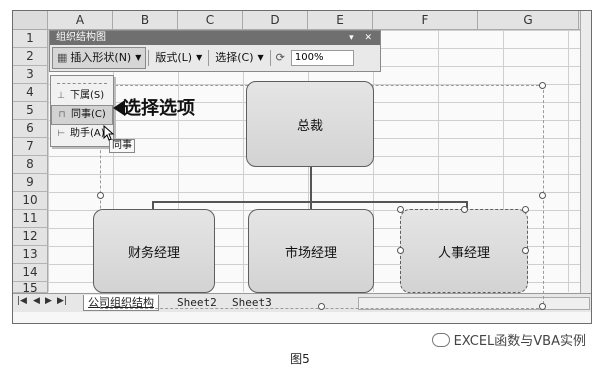 The width and height of the screenshot is (600, 369). Describe the element at coordinates (362, 38) in the screenshot. I see `toolbar-window-controls: ▾ ✕` at that location.